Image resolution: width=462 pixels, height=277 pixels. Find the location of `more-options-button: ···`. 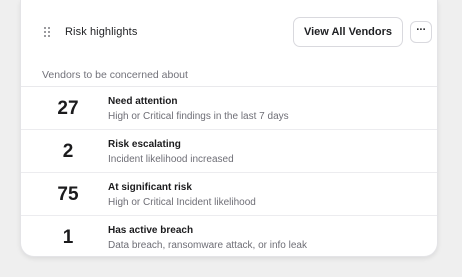

more-options-button: ··· is located at coordinates (421, 32).